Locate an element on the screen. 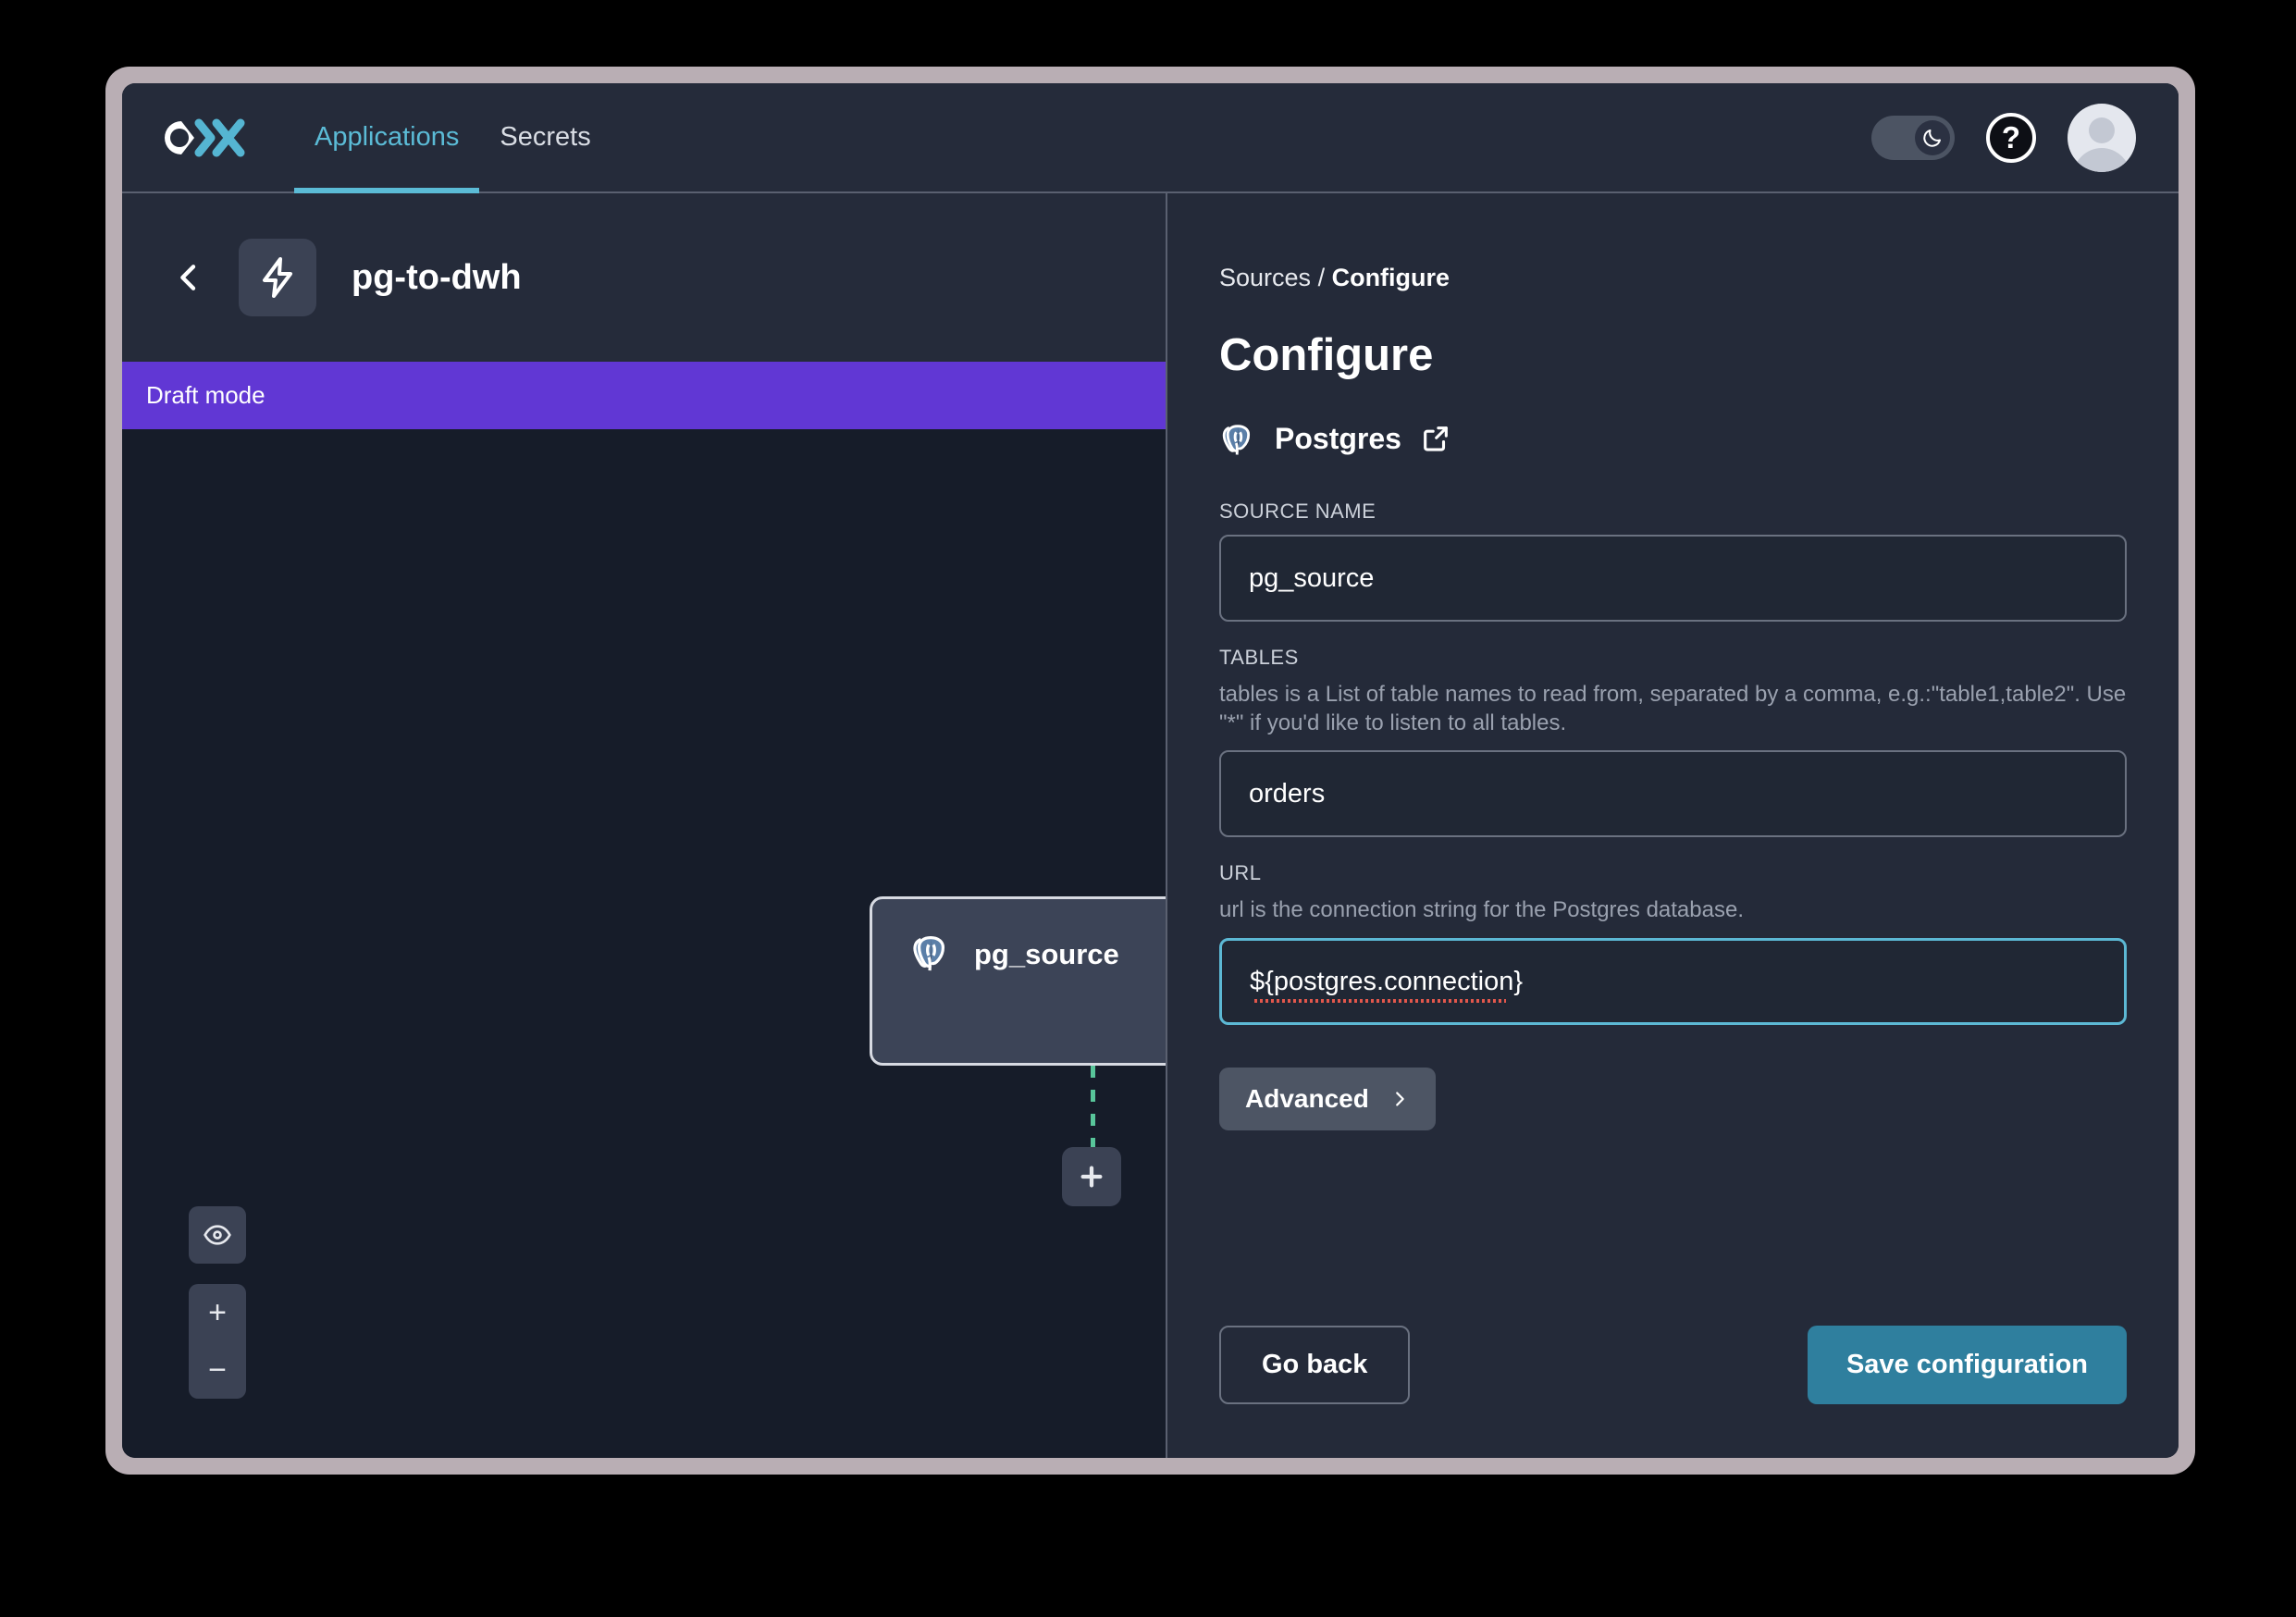 The height and width of the screenshot is (1617, 2296). tab-secrets: Secrets is located at coordinates (545, 137).